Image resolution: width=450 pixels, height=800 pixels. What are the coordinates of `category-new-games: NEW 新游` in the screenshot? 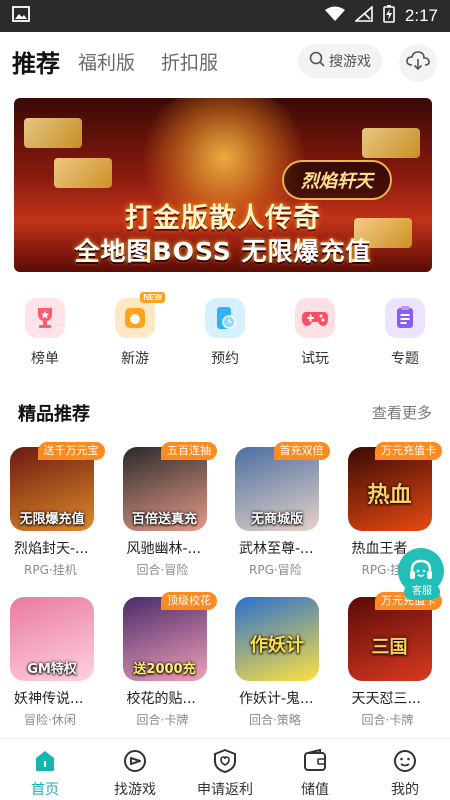 It's located at (135, 335).